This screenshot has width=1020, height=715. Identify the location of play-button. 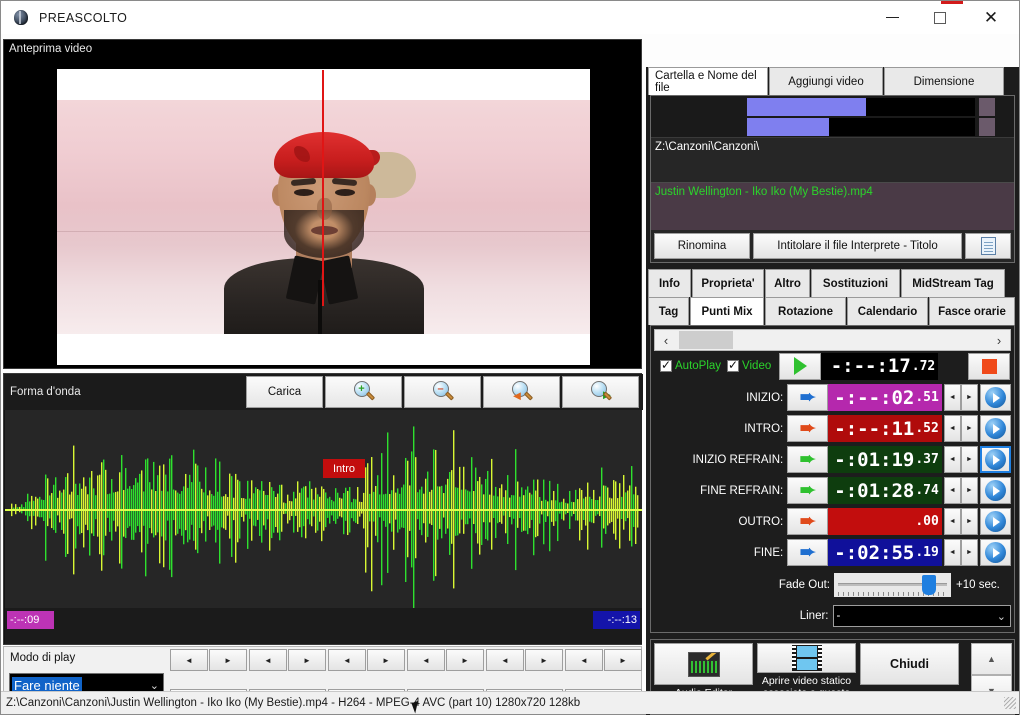
(800, 366).